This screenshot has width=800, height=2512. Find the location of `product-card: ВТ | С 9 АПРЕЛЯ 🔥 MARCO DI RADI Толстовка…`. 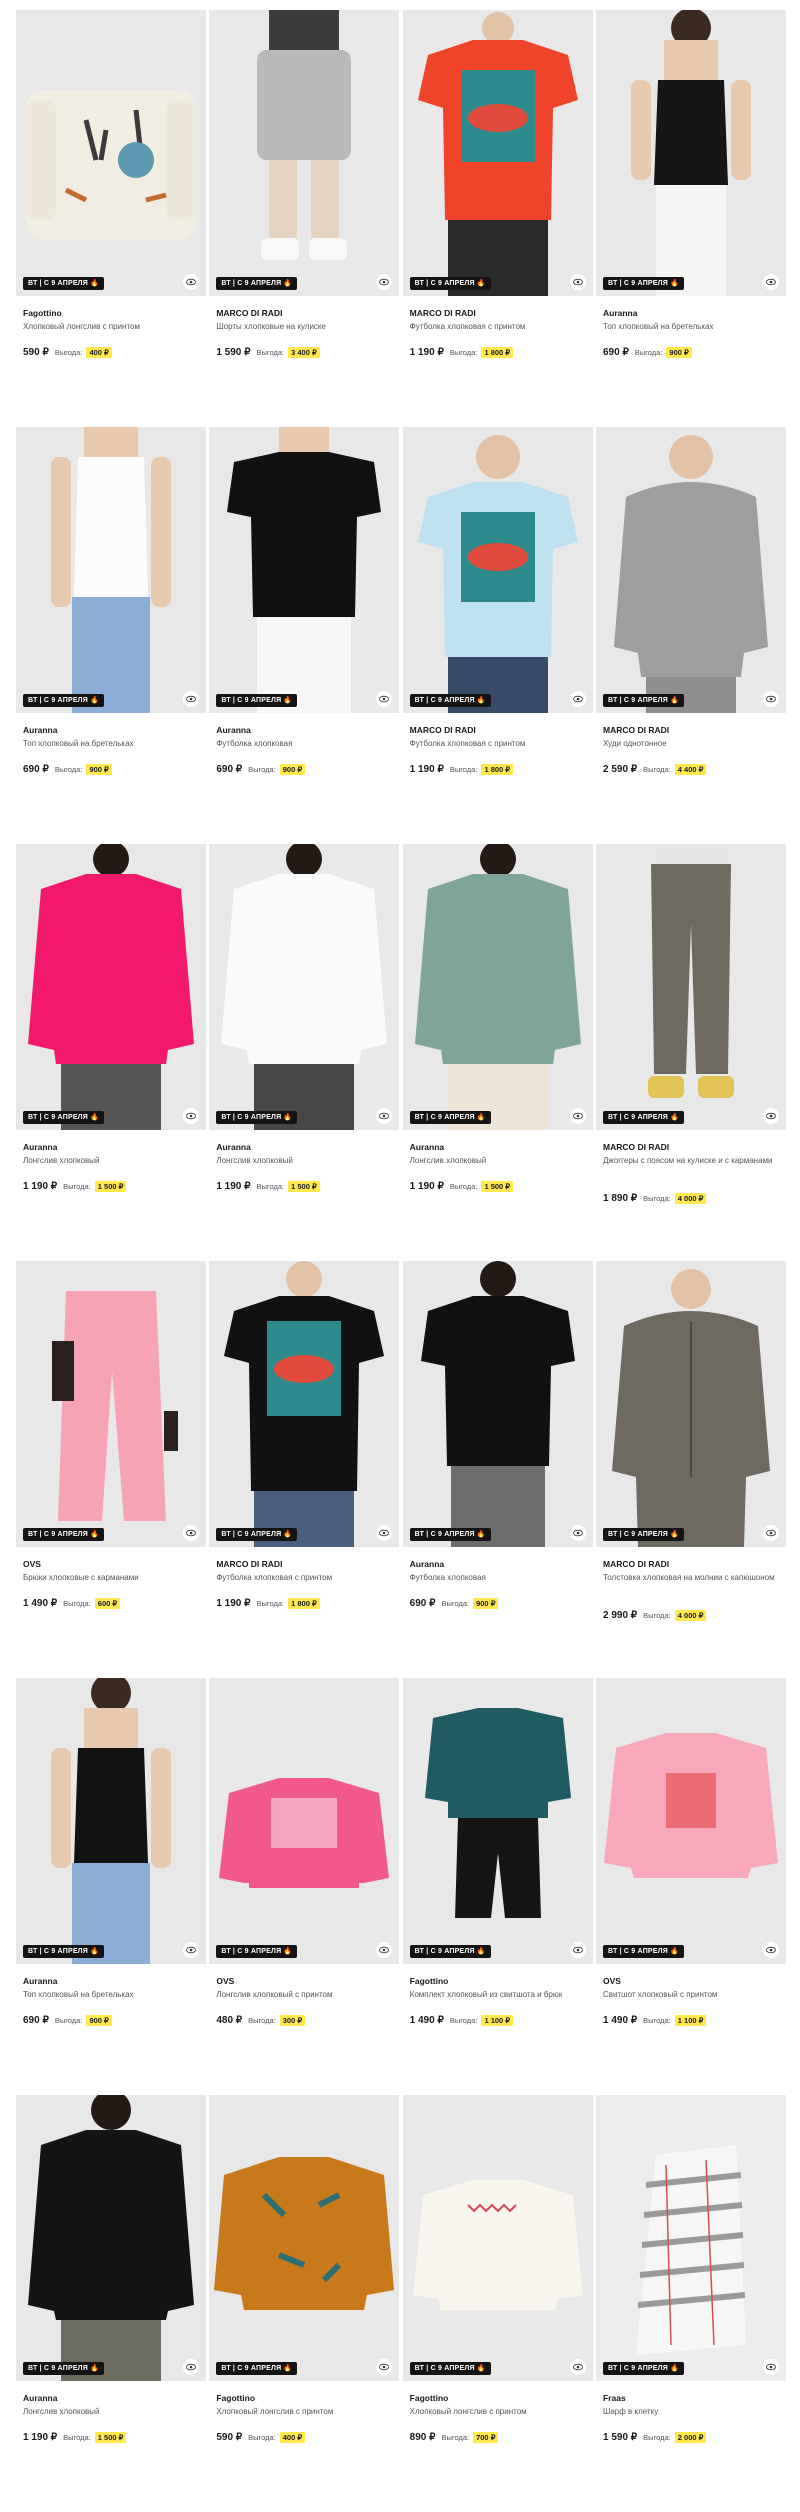

product-card: ВТ | С 9 АПРЕЛЯ 🔥 MARCO DI RADI Толстовка… is located at coordinates (690, 1469).